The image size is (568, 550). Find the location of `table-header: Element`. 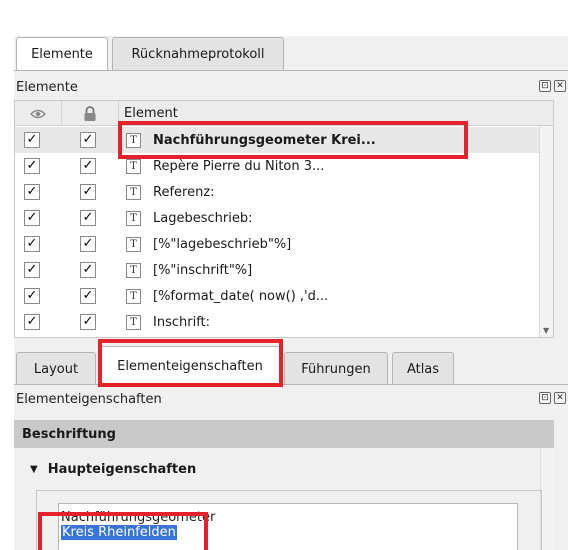

table-header: Element is located at coordinates (284, 113).